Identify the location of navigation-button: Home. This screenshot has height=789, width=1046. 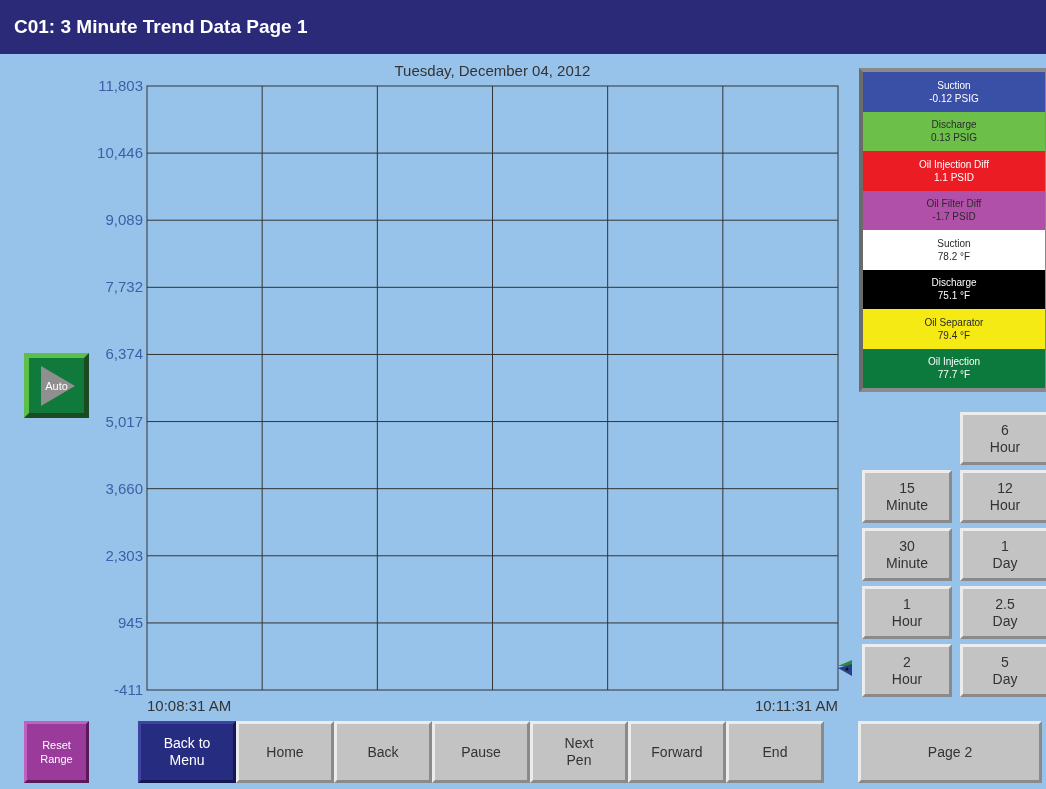
(285, 752).